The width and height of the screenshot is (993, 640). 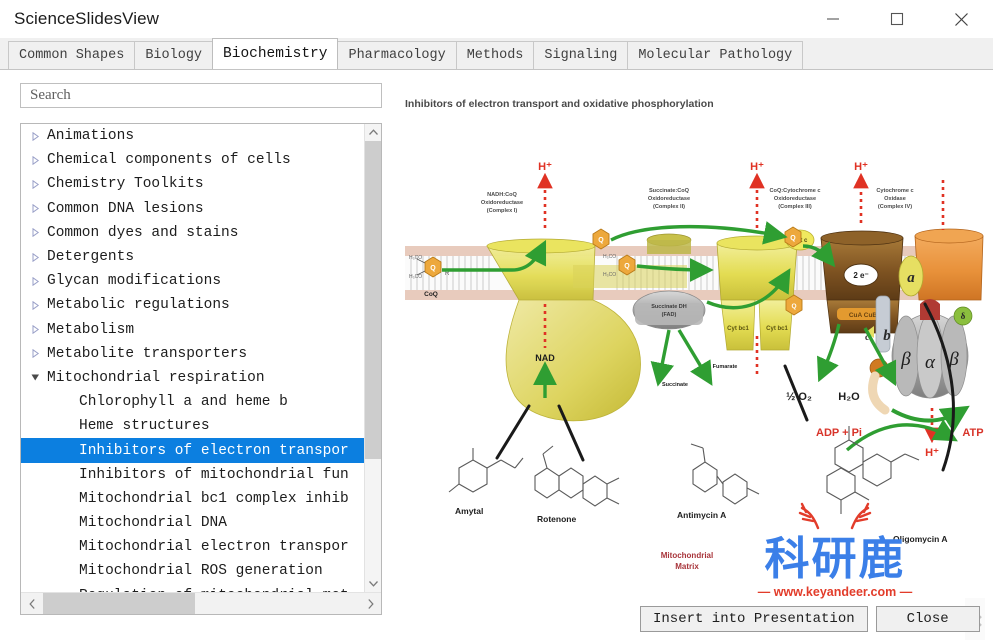 I want to click on tree-horizontal-scrollbar, so click(x=201, y=603).